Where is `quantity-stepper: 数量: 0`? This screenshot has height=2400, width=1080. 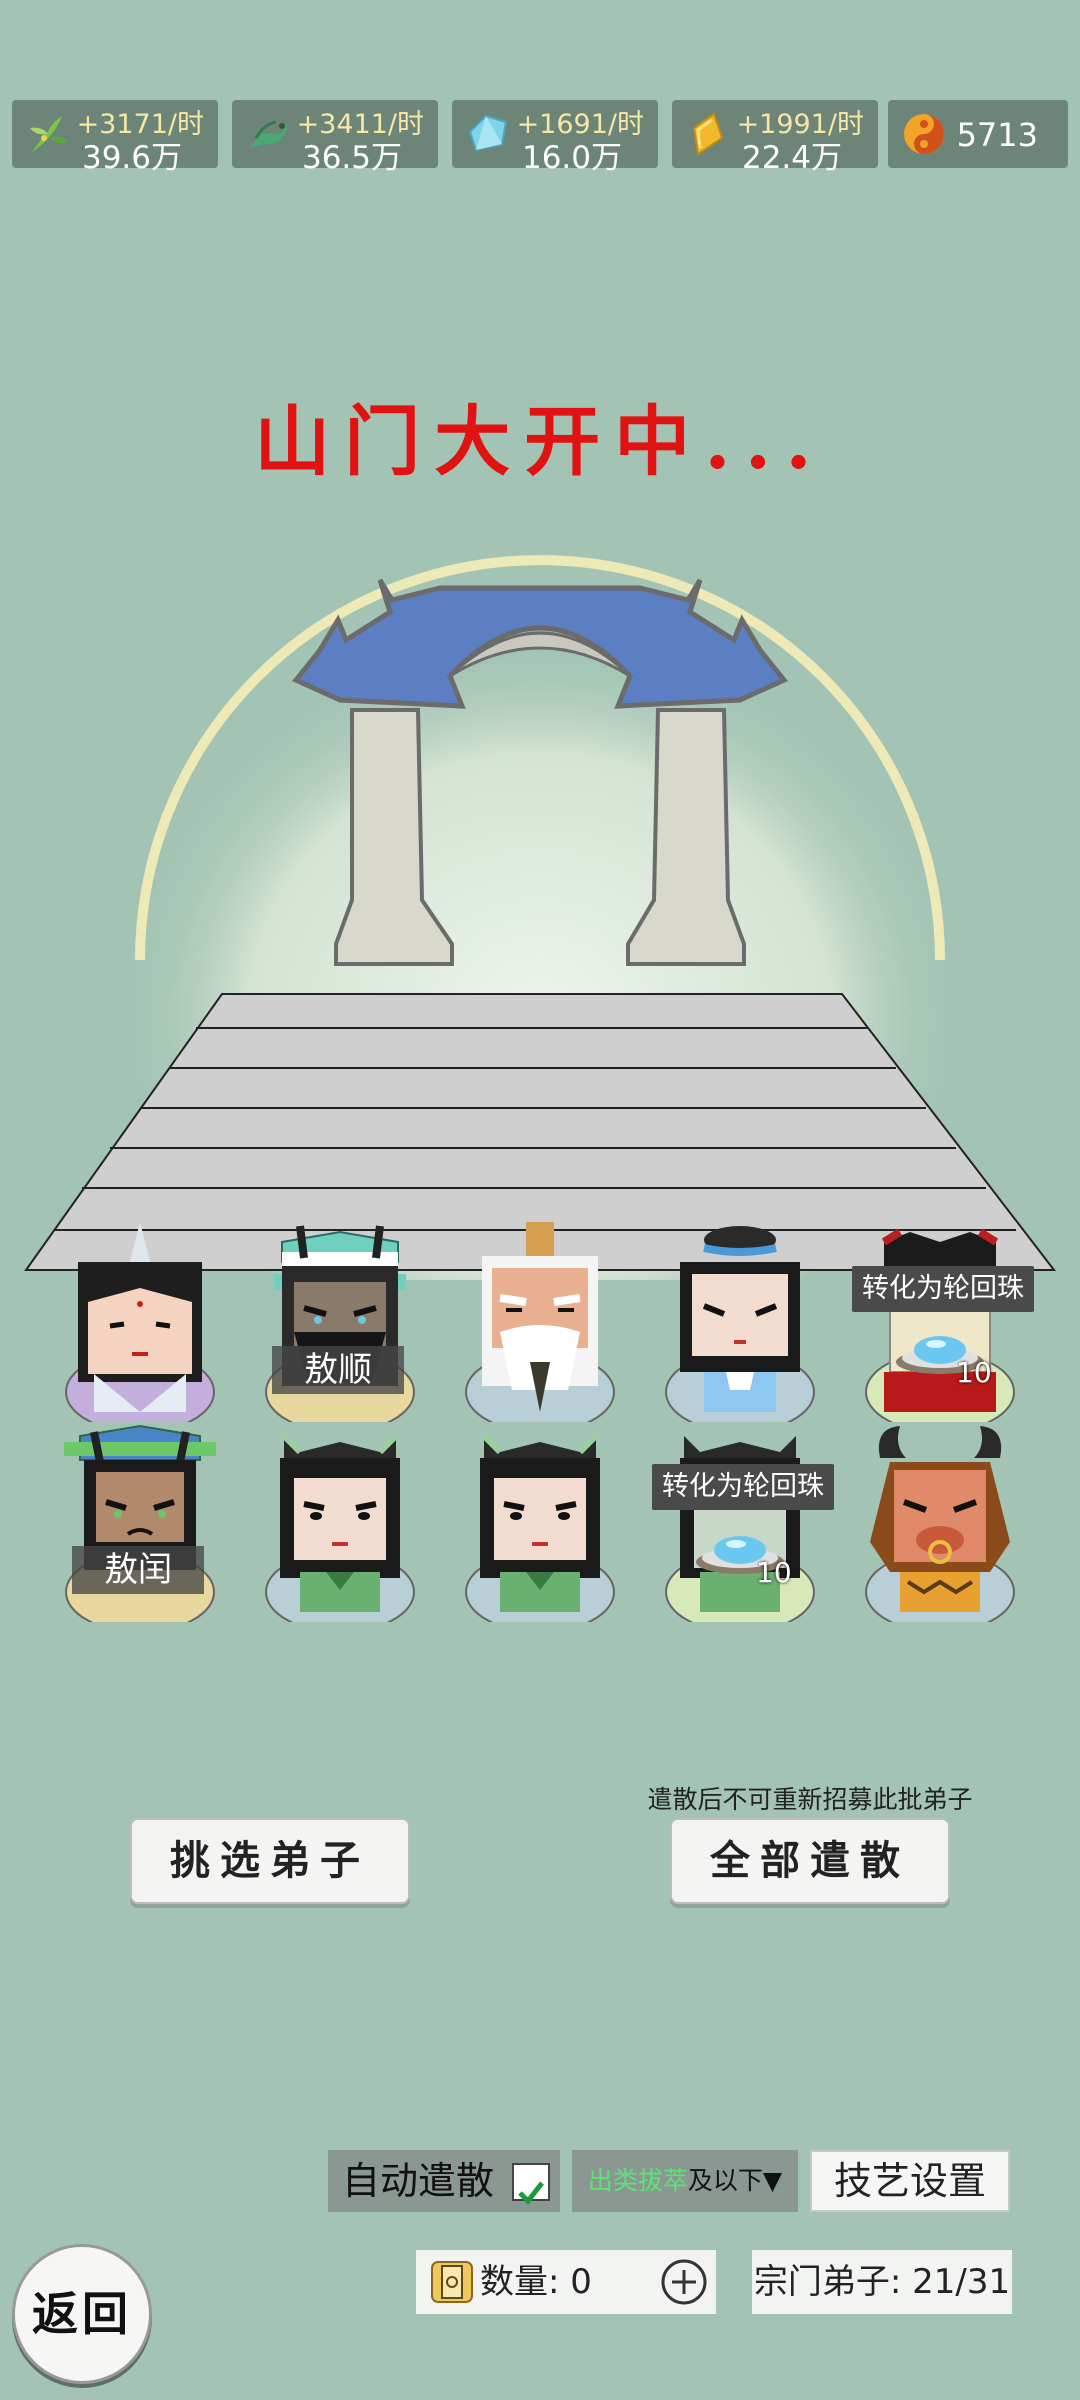
quantity-stepper: 数量: 0 is located at coordinates (566, 2282).